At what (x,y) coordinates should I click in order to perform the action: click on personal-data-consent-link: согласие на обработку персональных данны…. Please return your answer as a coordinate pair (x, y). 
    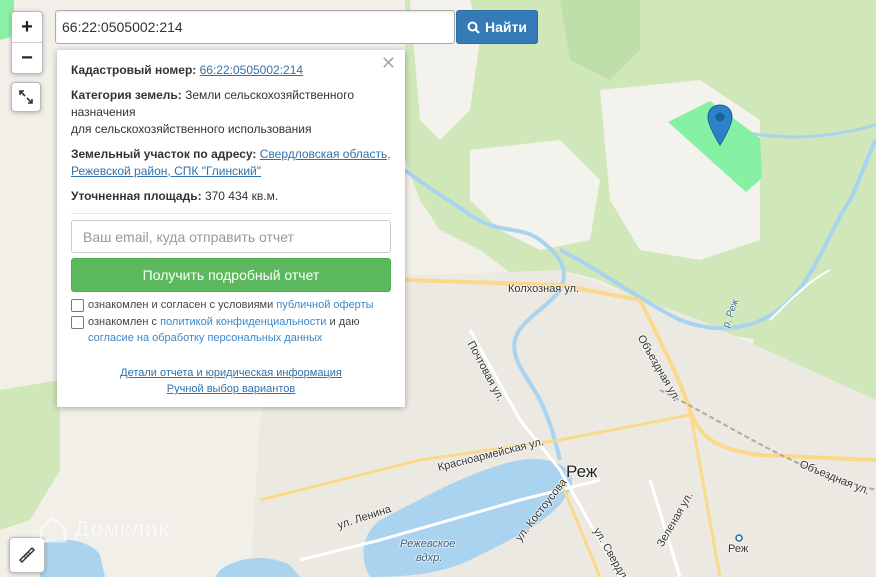
    Looking at the image, I should click on (205, 338).